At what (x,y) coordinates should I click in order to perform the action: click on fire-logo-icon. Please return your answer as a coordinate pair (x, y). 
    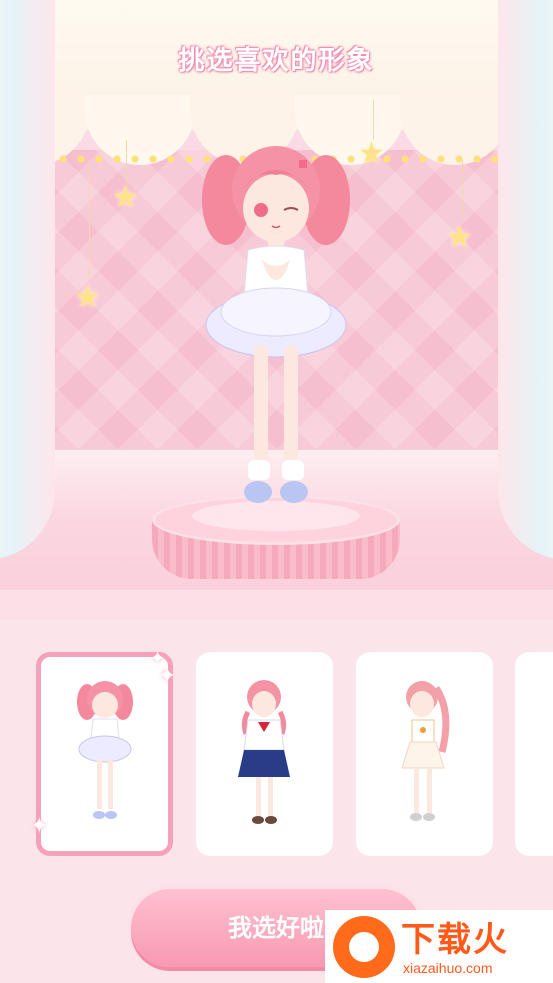
    Looking at the image, I should click on (364, 947).